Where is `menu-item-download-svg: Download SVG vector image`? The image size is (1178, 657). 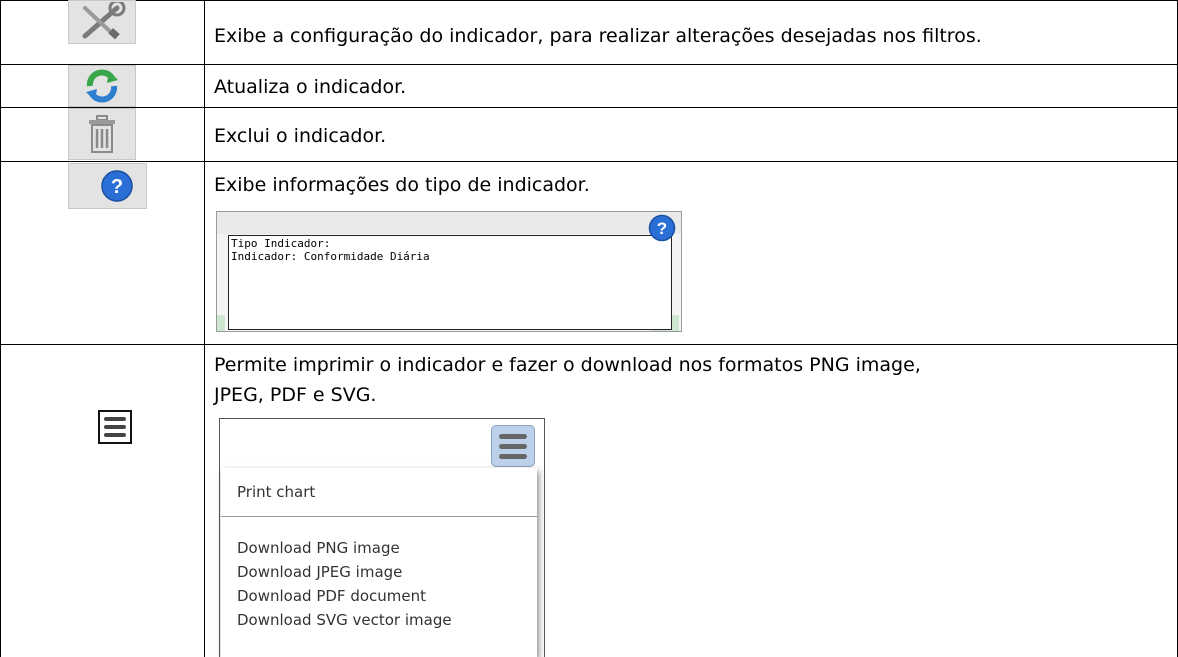
menu-item-download-svg: Download SVG vector image is located at coordinates (344, 620).